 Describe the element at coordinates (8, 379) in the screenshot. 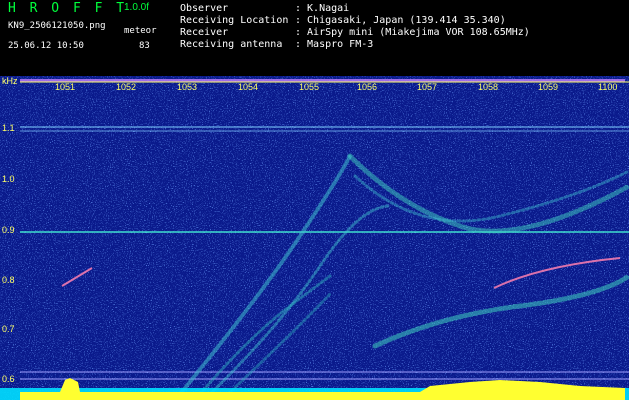

I see `y-tick-0-6: 0.6` at that location.